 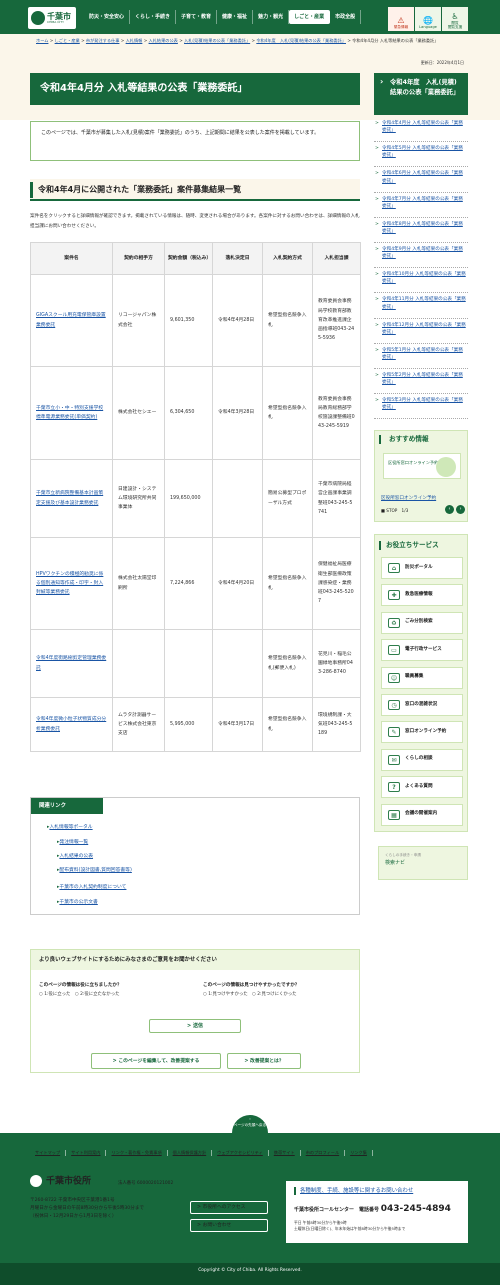 What do you see at coordinates (72, 1200) in the screenshot?
I see `address-line: 〒260-8722 千葉市中央区千葉港1番1号` at bounding box center [72, 1200].